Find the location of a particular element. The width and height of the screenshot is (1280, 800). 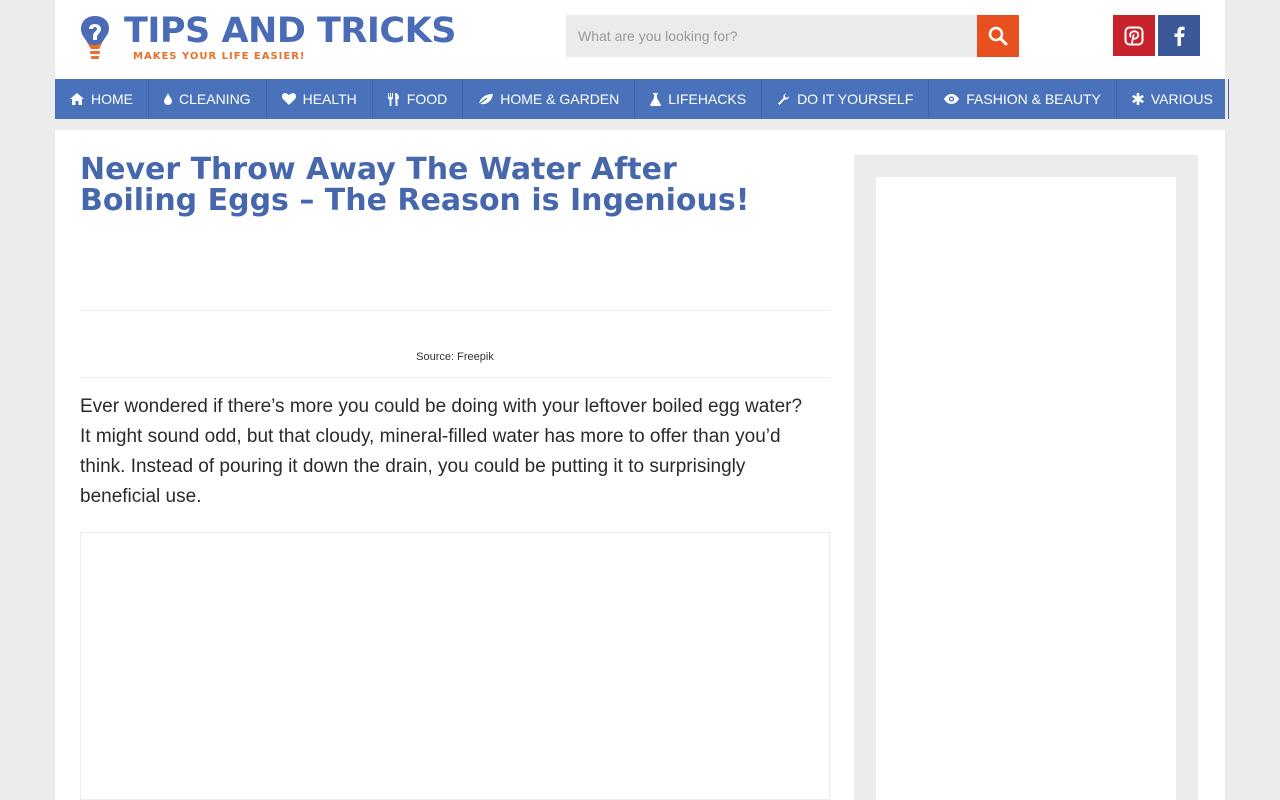

site-header: TIPS AND TRICKS MAKES YOUR LIFE EASIER! is located at coordinates (640, 39).